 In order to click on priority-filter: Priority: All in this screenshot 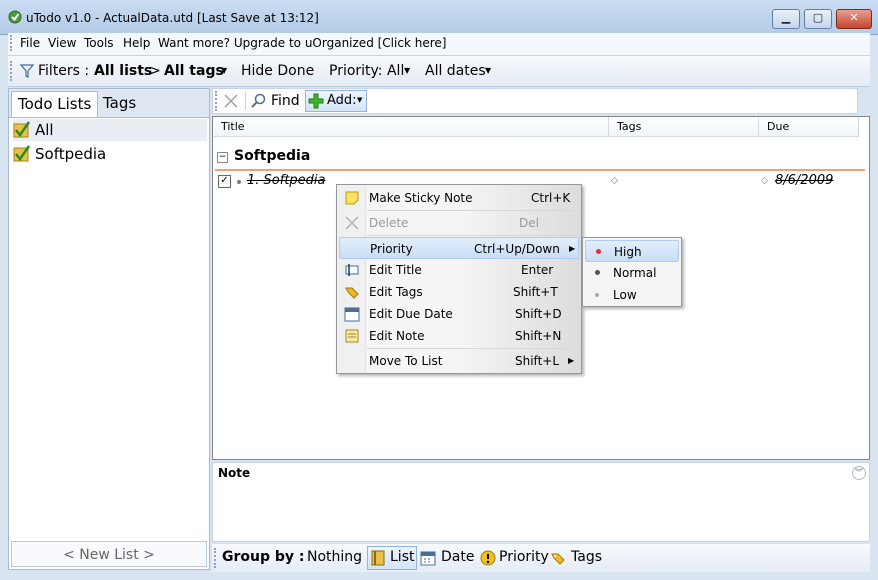, I will do `click(366, 71)`.